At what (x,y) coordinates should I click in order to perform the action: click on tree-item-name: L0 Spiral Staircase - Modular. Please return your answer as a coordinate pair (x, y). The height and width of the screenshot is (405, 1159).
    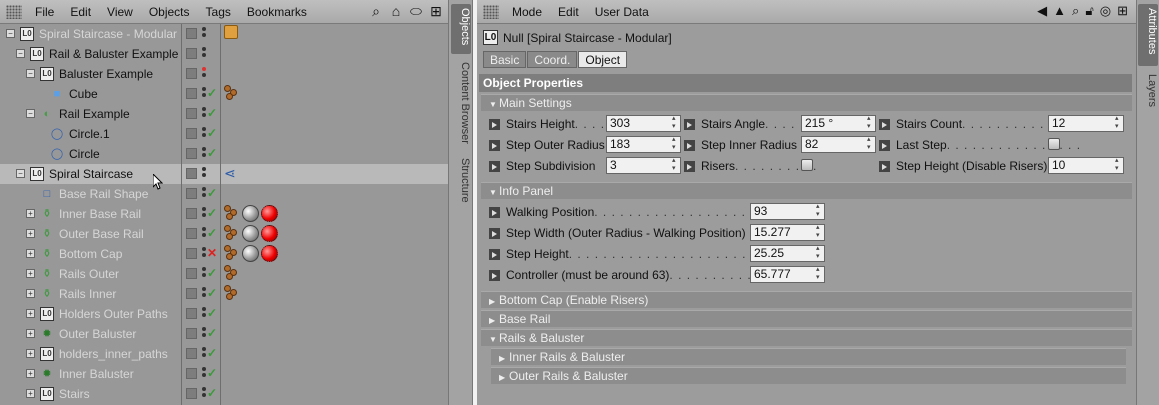
    Looking at the image, I should click on (98, 34).